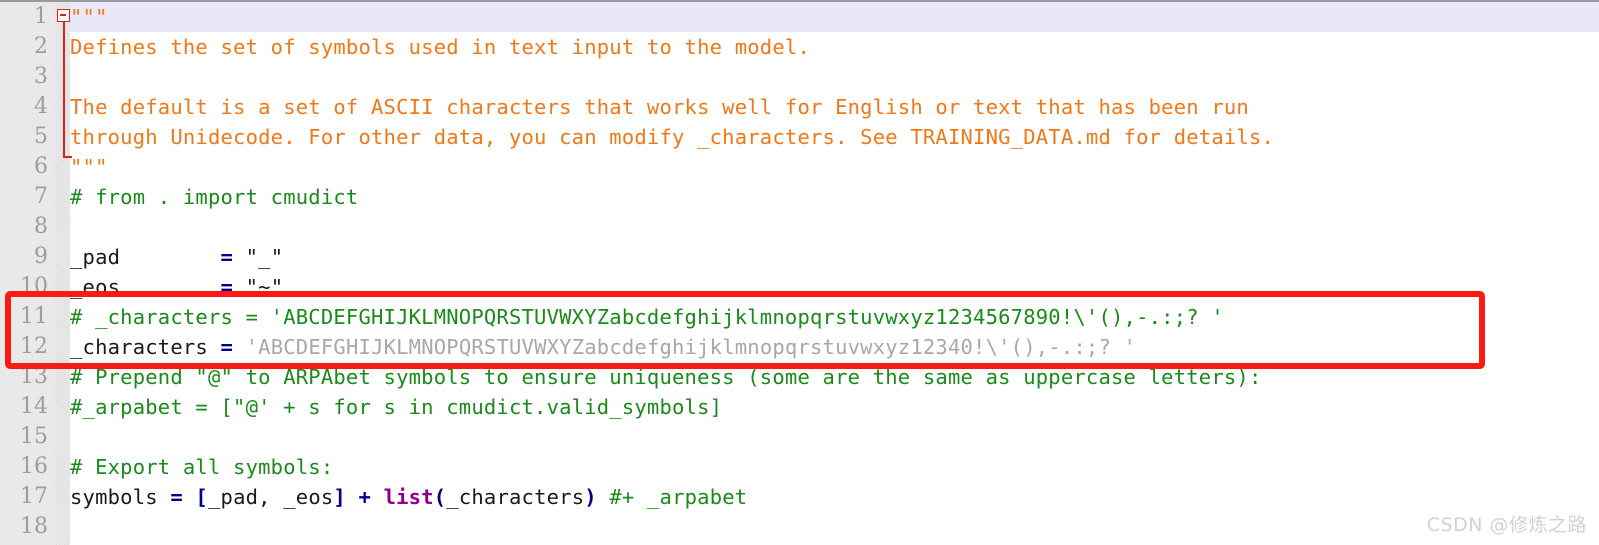  Describe the element at coordinates (120, 497) in the screenshot. I see `code-token: symbols` at that location.